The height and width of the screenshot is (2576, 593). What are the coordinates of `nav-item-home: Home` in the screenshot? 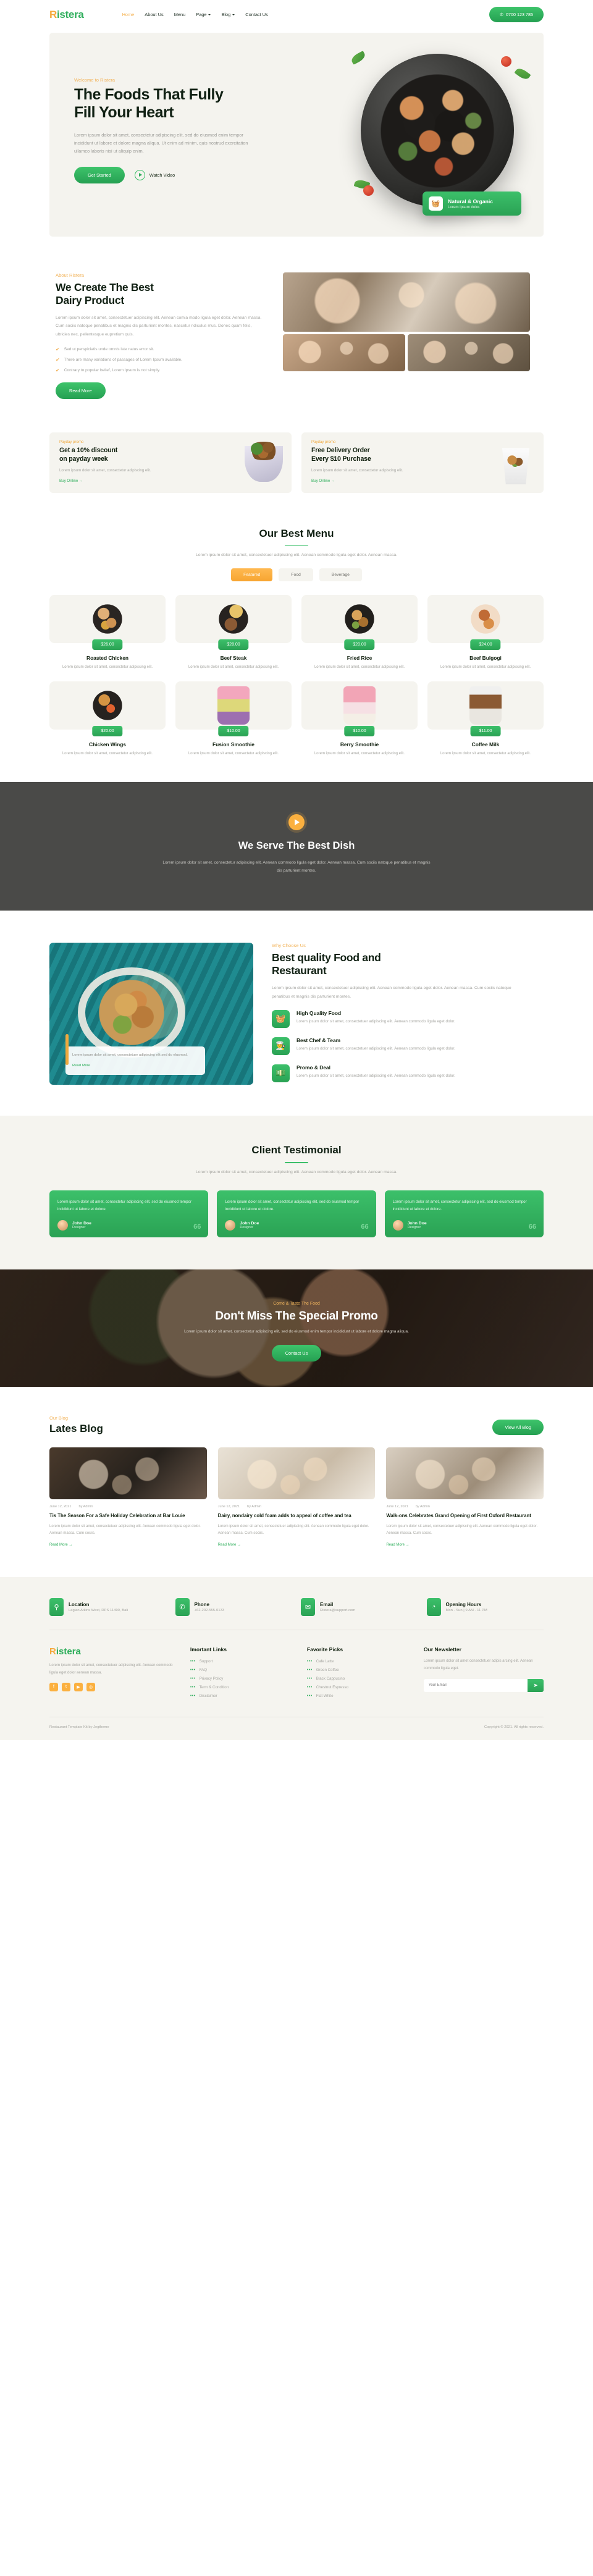 It's located at (128, 14).